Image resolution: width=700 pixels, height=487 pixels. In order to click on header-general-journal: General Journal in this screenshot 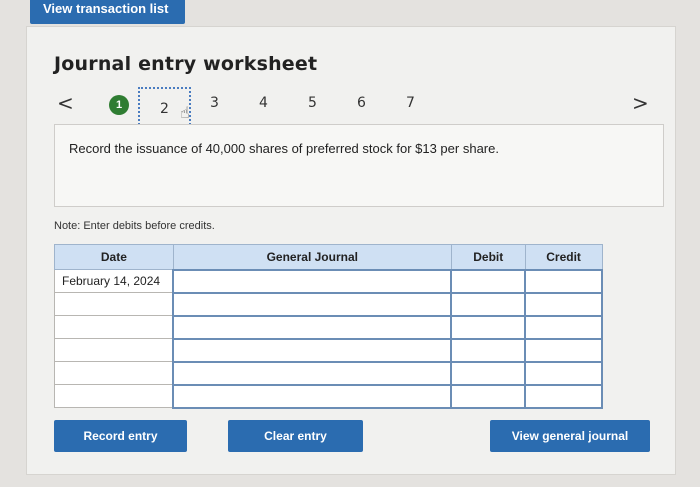, I will do `click(312, 257)`.